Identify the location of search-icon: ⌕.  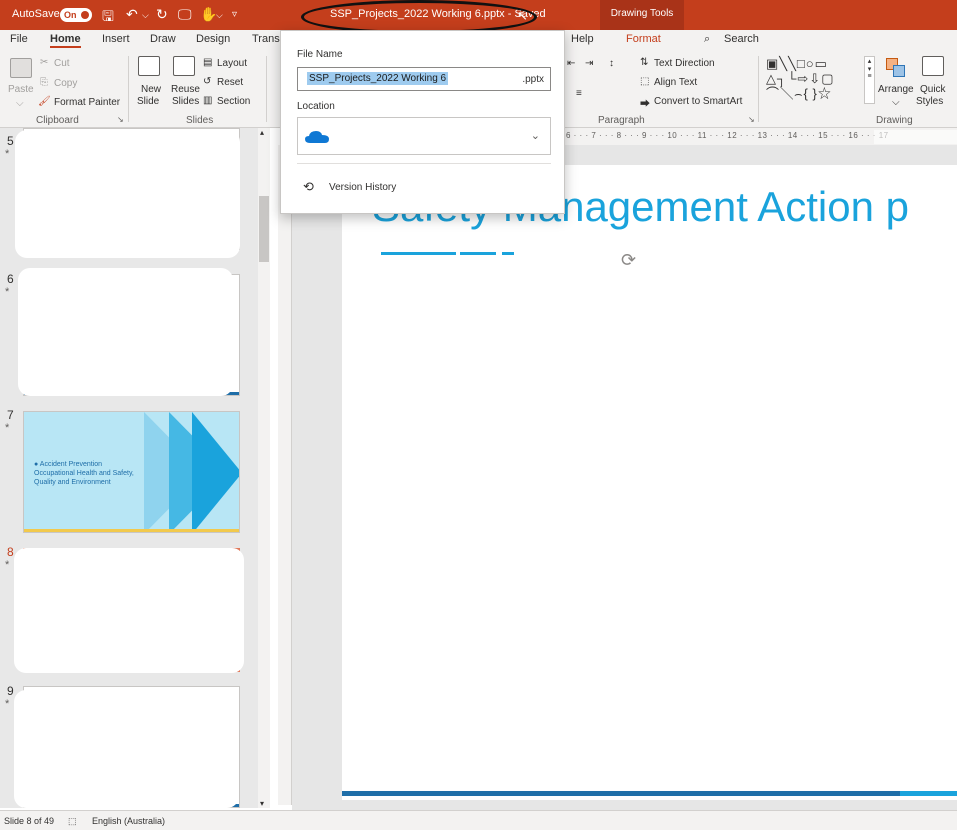
(707, 39).